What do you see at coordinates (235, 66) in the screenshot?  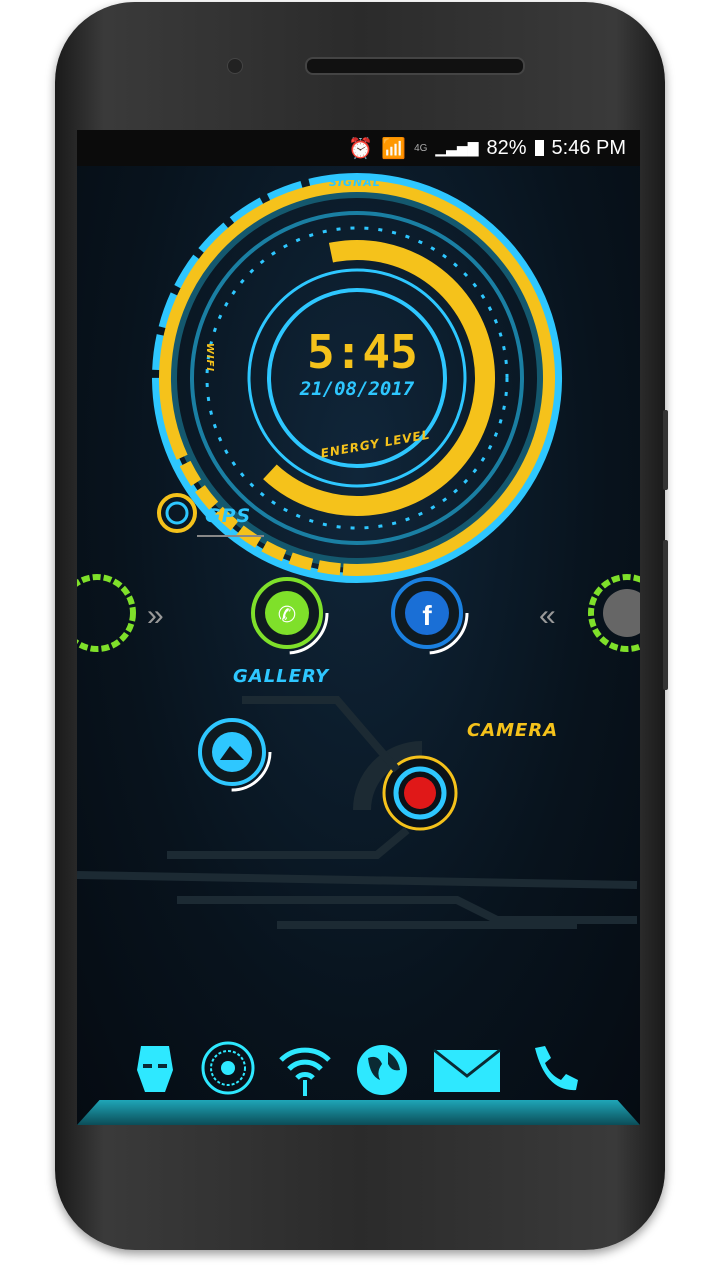 I see `front-camera` at bounding box center [235, 66].